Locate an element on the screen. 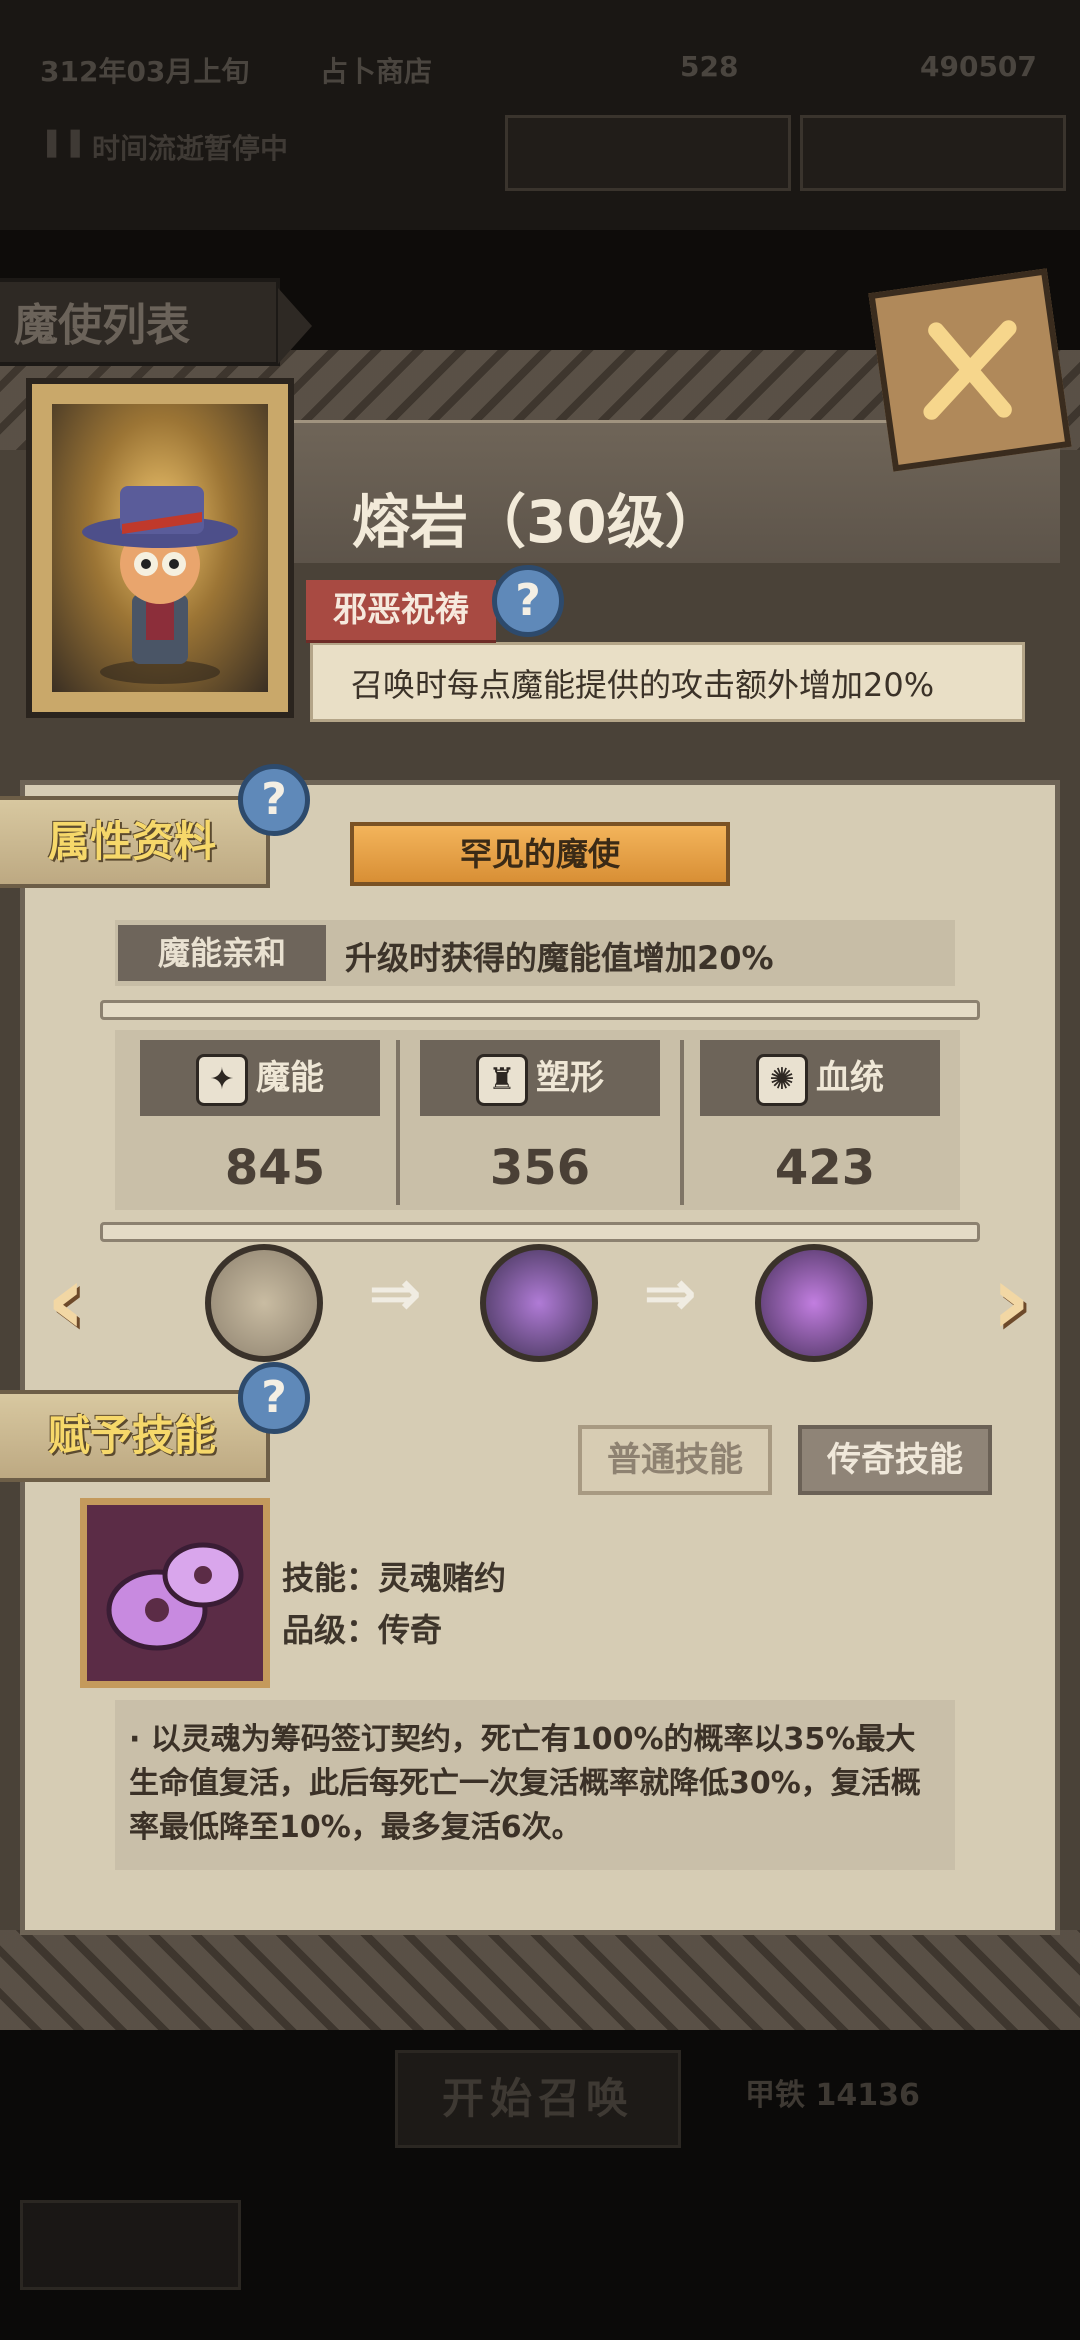  skills-section-label: 赋予技能 is located at coordinates (135, 1436).